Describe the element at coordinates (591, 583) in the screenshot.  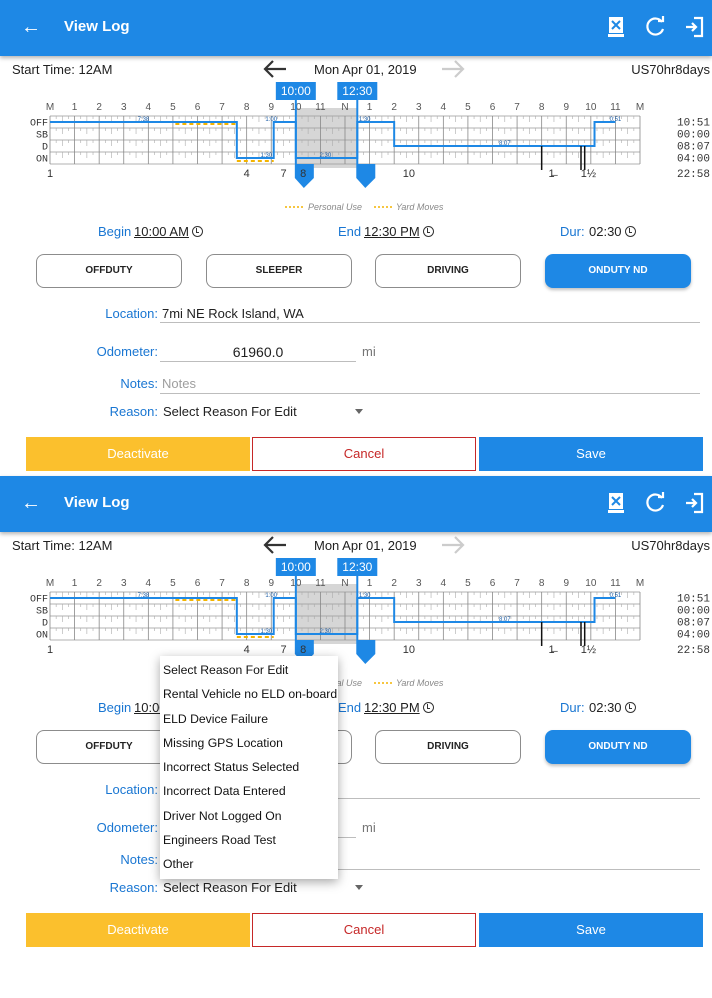
I see `hour-tick-label: 10` at that location.